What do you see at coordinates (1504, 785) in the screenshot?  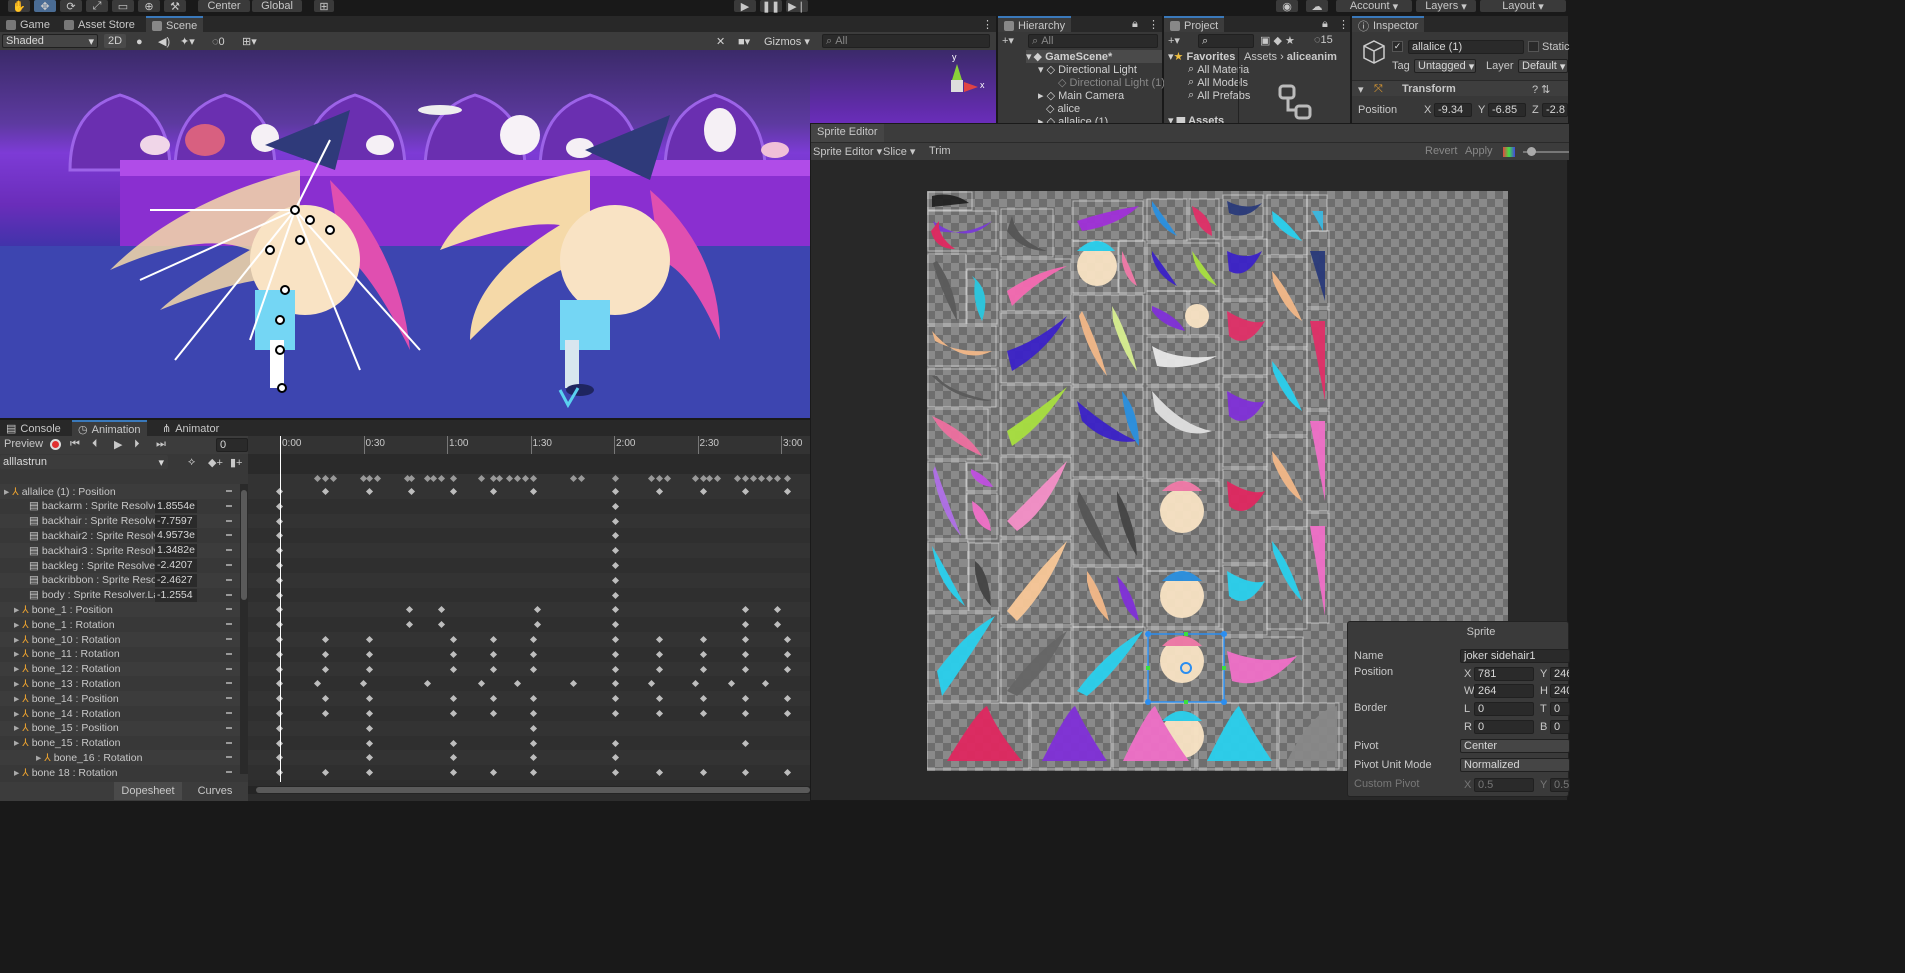 I see `cp-x-field: 0.5` at bounding box center [1504, 785].